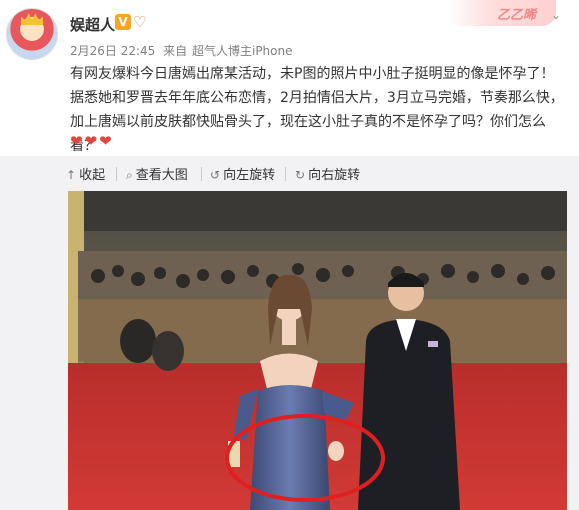 This screenshot has height=510, width=579. Describe the element at coordinates (317, 211) in the screenshot. I see `venue-roof` at that location.